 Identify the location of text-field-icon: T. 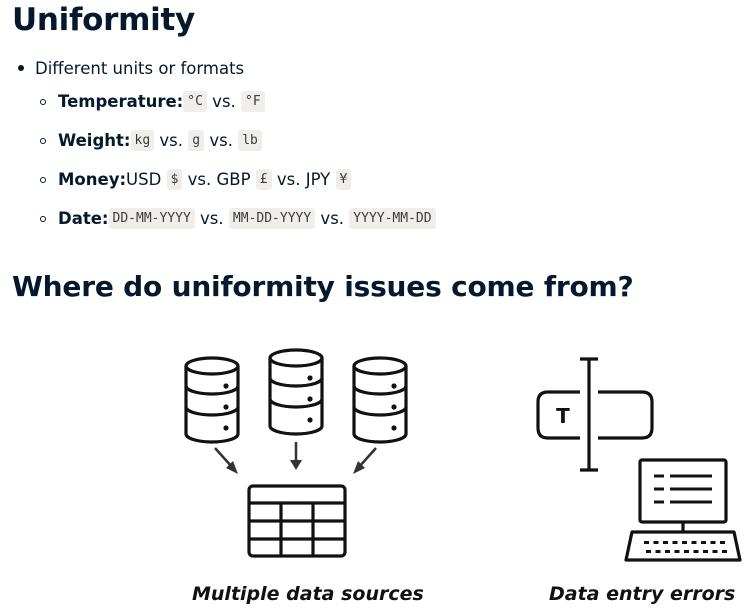
(595, 414).